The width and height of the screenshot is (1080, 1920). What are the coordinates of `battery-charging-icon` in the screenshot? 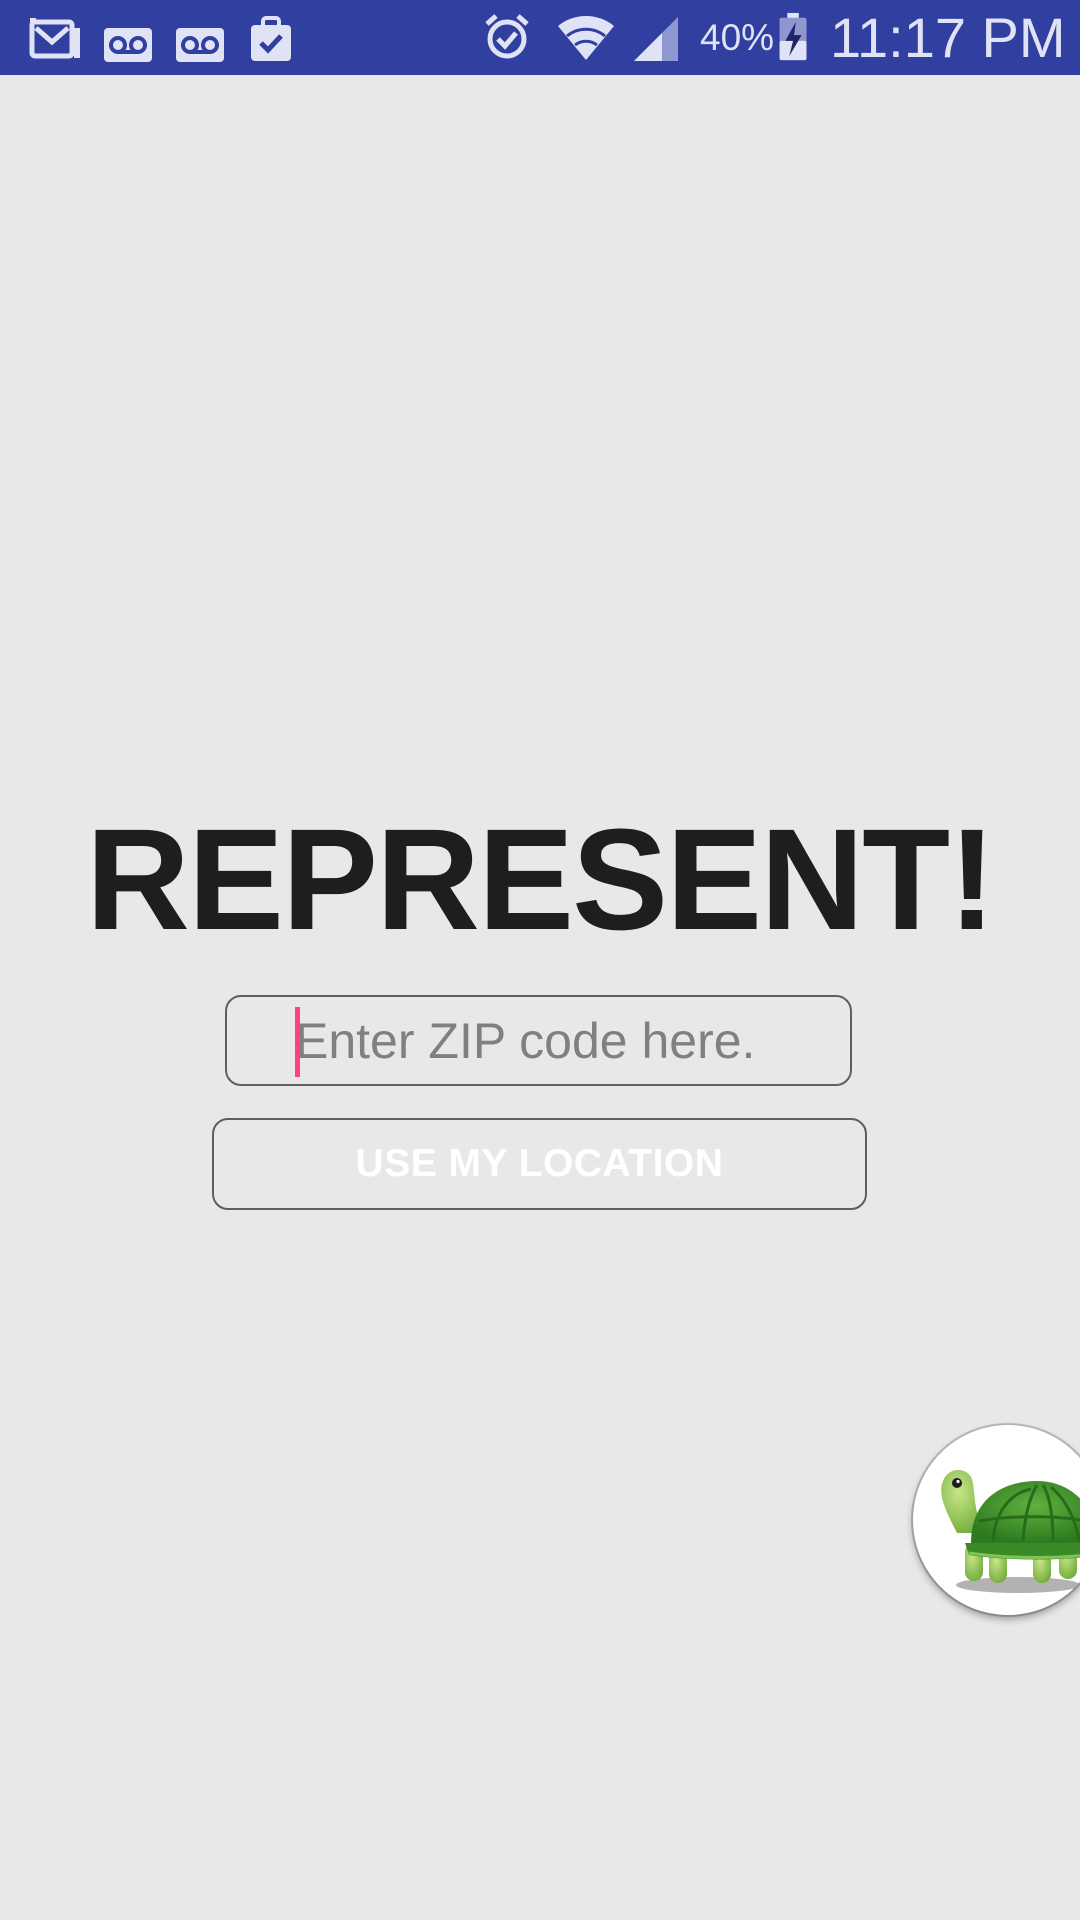 It's located at (793, 36).